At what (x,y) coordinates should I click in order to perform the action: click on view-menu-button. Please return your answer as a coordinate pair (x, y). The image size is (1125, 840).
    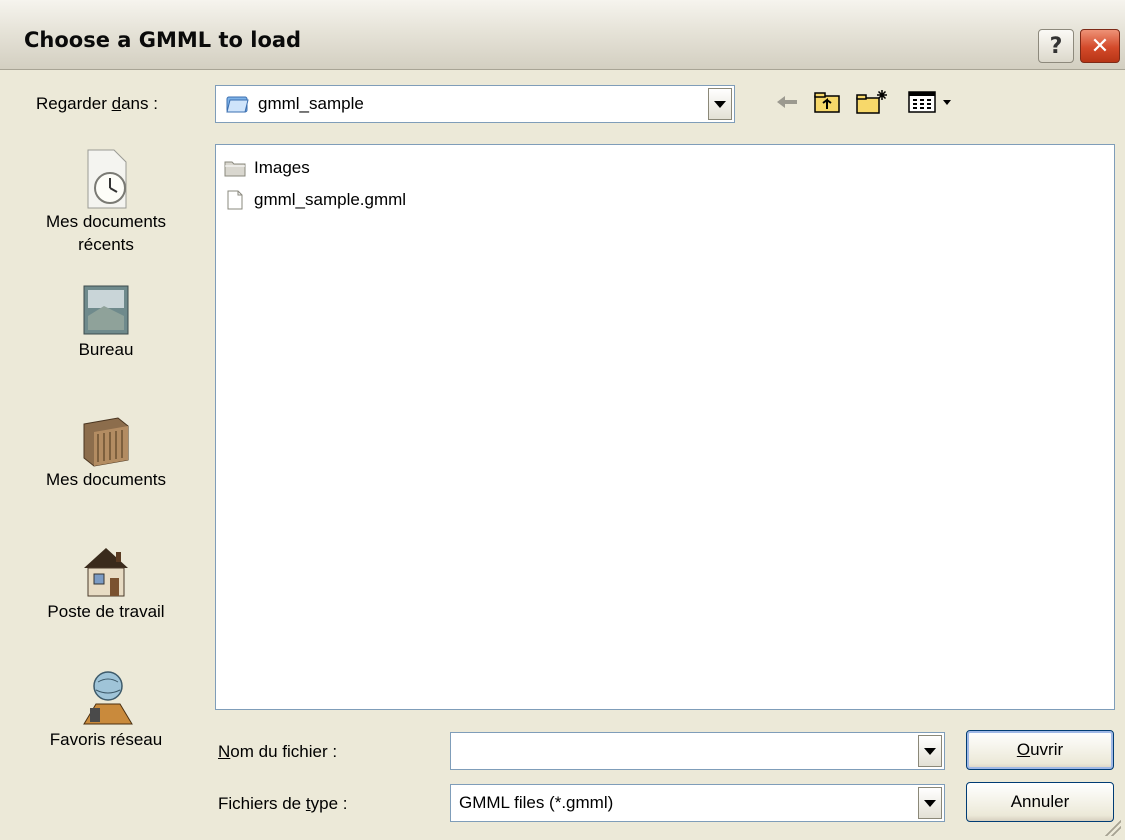
    Looking at the image, I should click on (930, 102).